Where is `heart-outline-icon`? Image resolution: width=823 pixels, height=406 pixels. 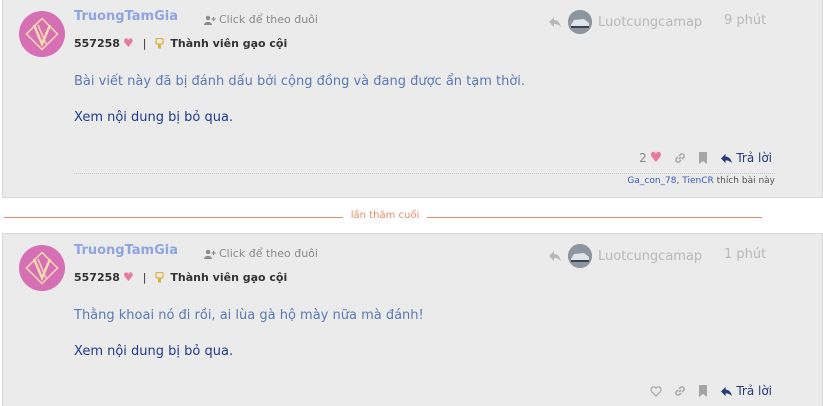 heart-outline-icon is located at coordinates (656, 391).